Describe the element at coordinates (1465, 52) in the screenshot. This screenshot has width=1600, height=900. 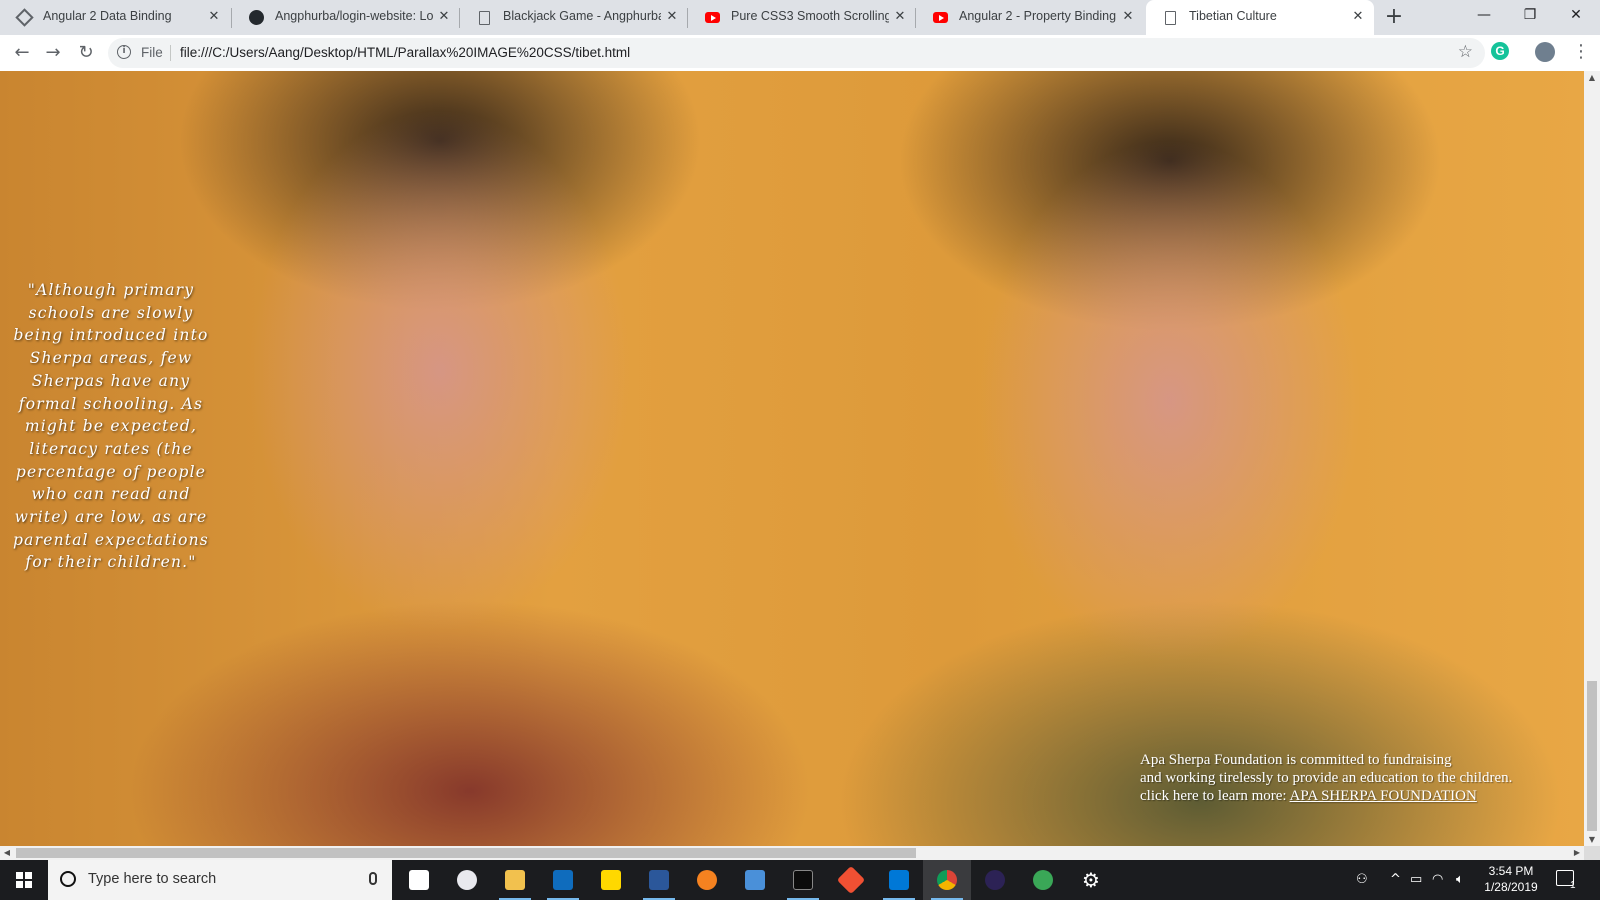
I see `bookmark-star-icon: ☆` at that location.